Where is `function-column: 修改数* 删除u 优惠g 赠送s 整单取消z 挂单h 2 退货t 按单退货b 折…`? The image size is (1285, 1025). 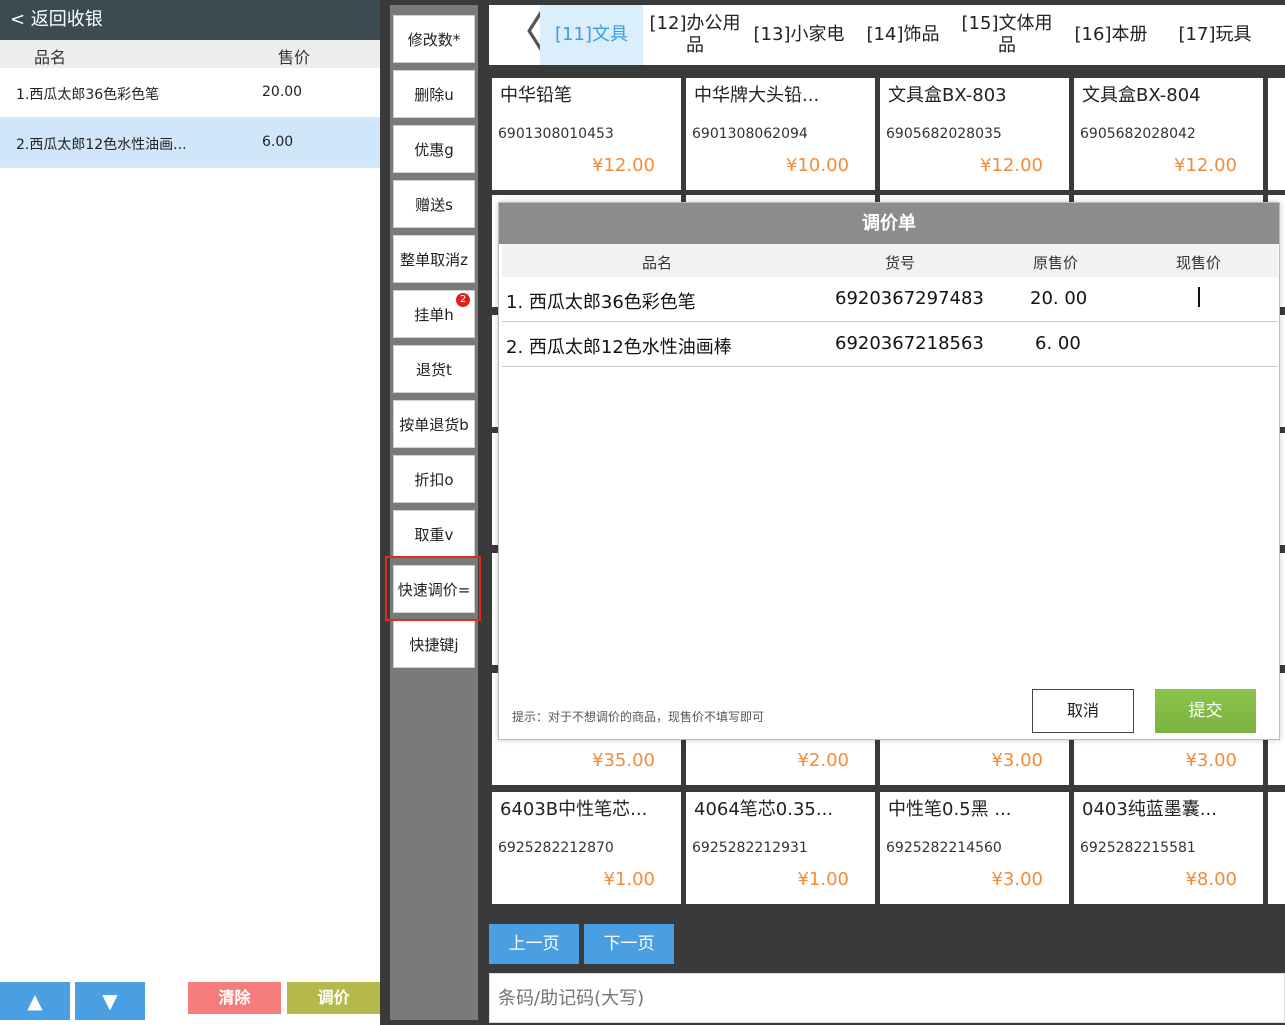
function-column: 修改数* 删除u 优惠g 赠送s 整单取消z 挂单h 2 退货t 按单退货b 折… is located at coordinates (434, 512).